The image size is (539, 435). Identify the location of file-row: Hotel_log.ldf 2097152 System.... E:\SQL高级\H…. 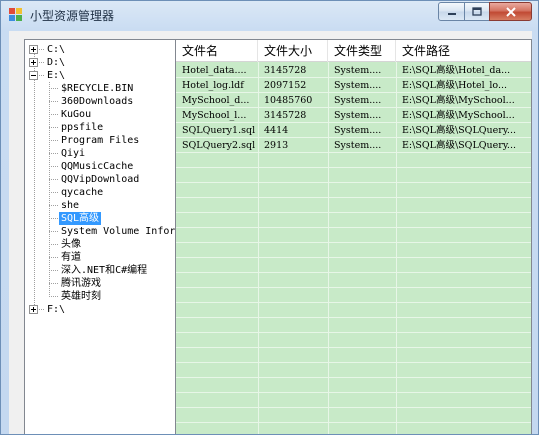
(353, 85).